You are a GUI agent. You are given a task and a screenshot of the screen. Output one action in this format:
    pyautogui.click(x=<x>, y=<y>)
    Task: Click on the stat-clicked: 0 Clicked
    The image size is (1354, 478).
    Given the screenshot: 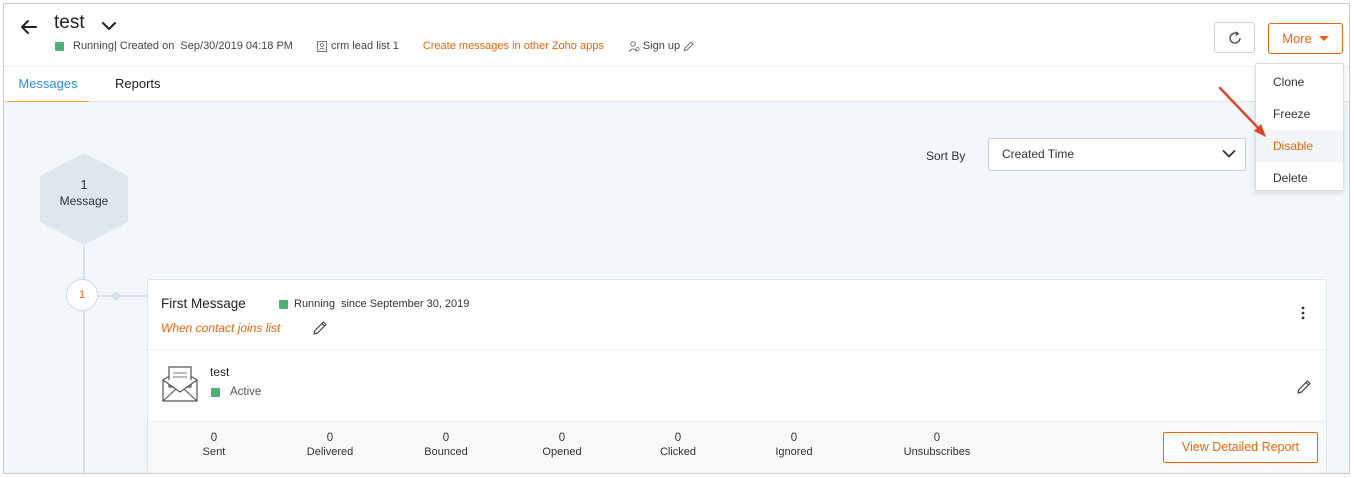 What is the action you would take?
    pyautogui.click(x=678, y=445)
    